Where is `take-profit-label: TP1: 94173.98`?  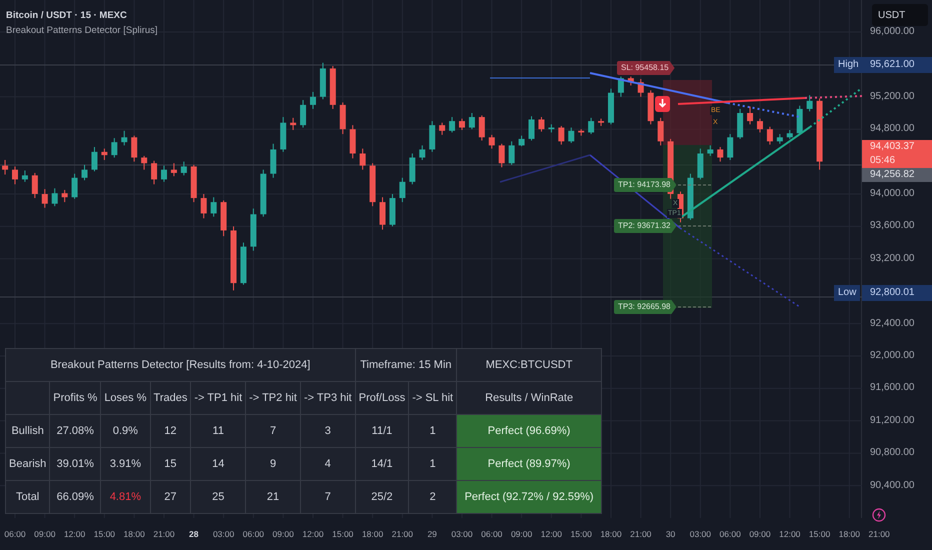
take-profit-label: TP1: 94173.98 is located at coordinates (645, 185).